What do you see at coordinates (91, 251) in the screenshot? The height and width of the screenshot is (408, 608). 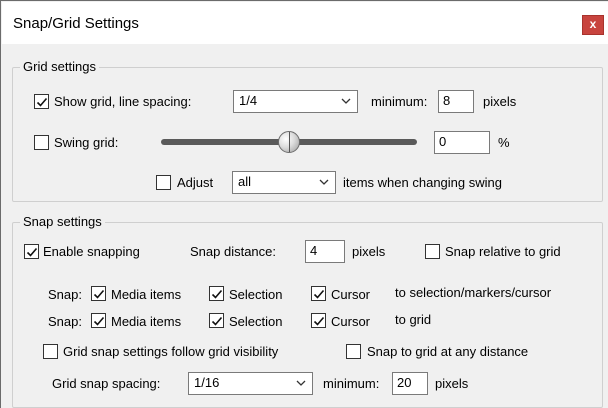 I see `enable-snapping-label: Enable snapping` at bounding box center [91, 251].